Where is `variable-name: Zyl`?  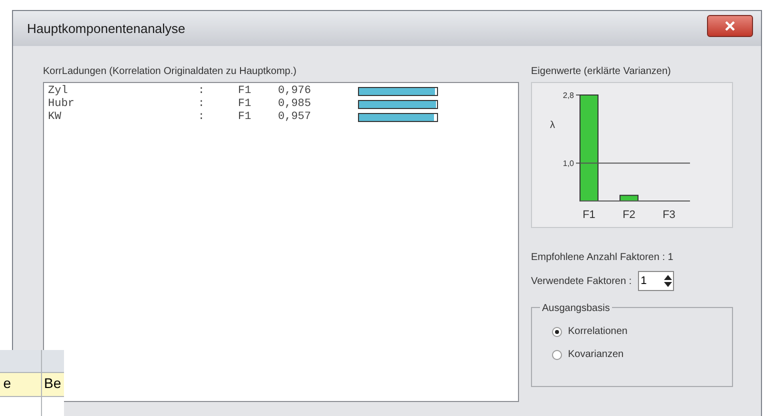 variable-name: Zyl is located at coordinates (58, 91).